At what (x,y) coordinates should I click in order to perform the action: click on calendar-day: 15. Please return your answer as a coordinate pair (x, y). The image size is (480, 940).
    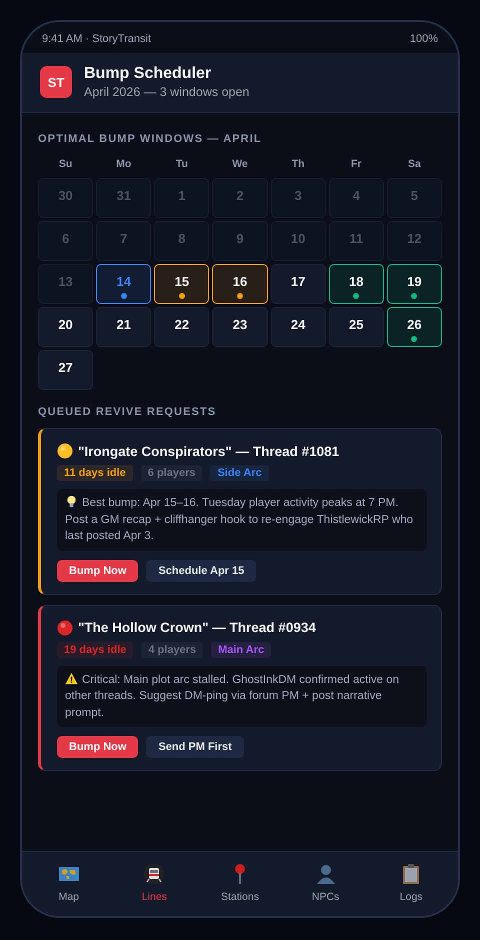
    Looking at the image, I should click on (182, 284).